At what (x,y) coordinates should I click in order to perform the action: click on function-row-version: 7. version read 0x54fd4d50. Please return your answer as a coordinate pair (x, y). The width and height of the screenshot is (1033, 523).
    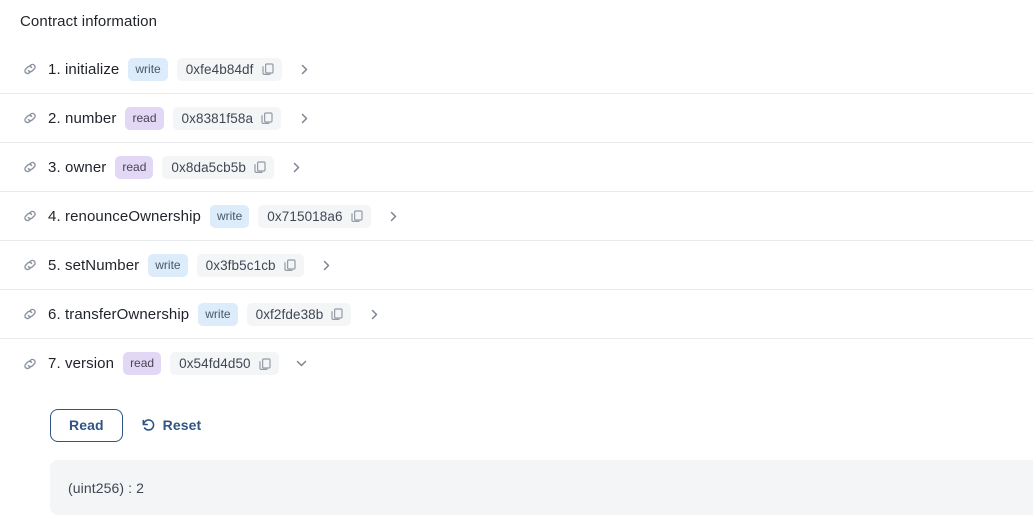
    Looking at the image, I should click on (516, 363).